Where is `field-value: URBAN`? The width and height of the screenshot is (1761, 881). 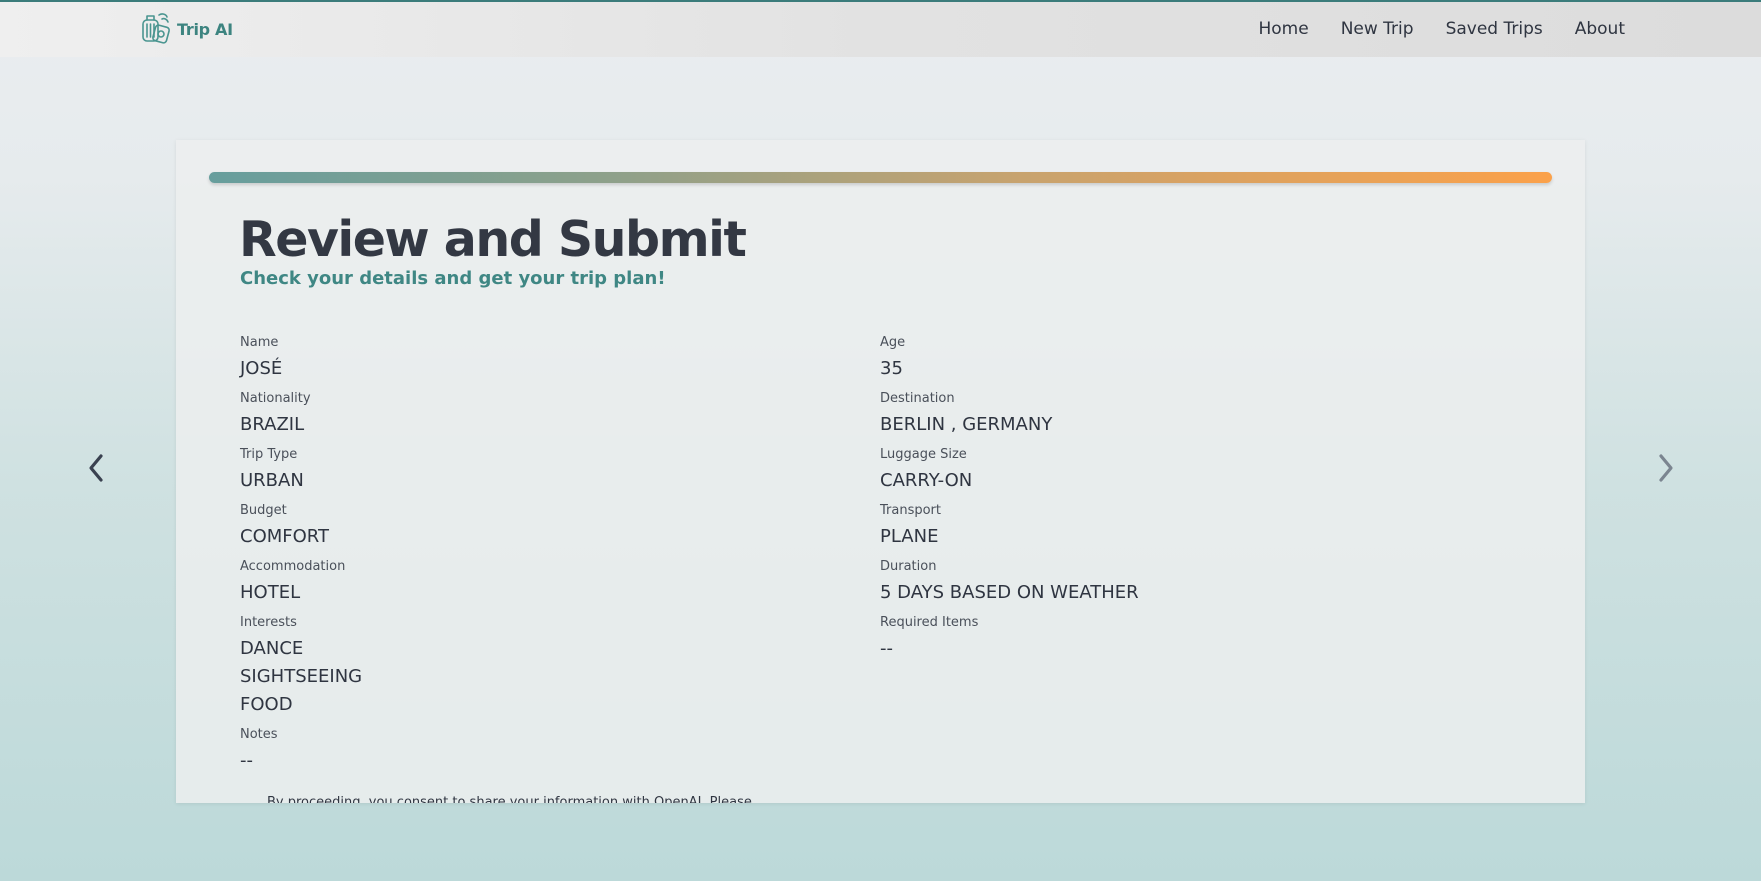 field-value: URBAN is located at coordinates (272, 480).